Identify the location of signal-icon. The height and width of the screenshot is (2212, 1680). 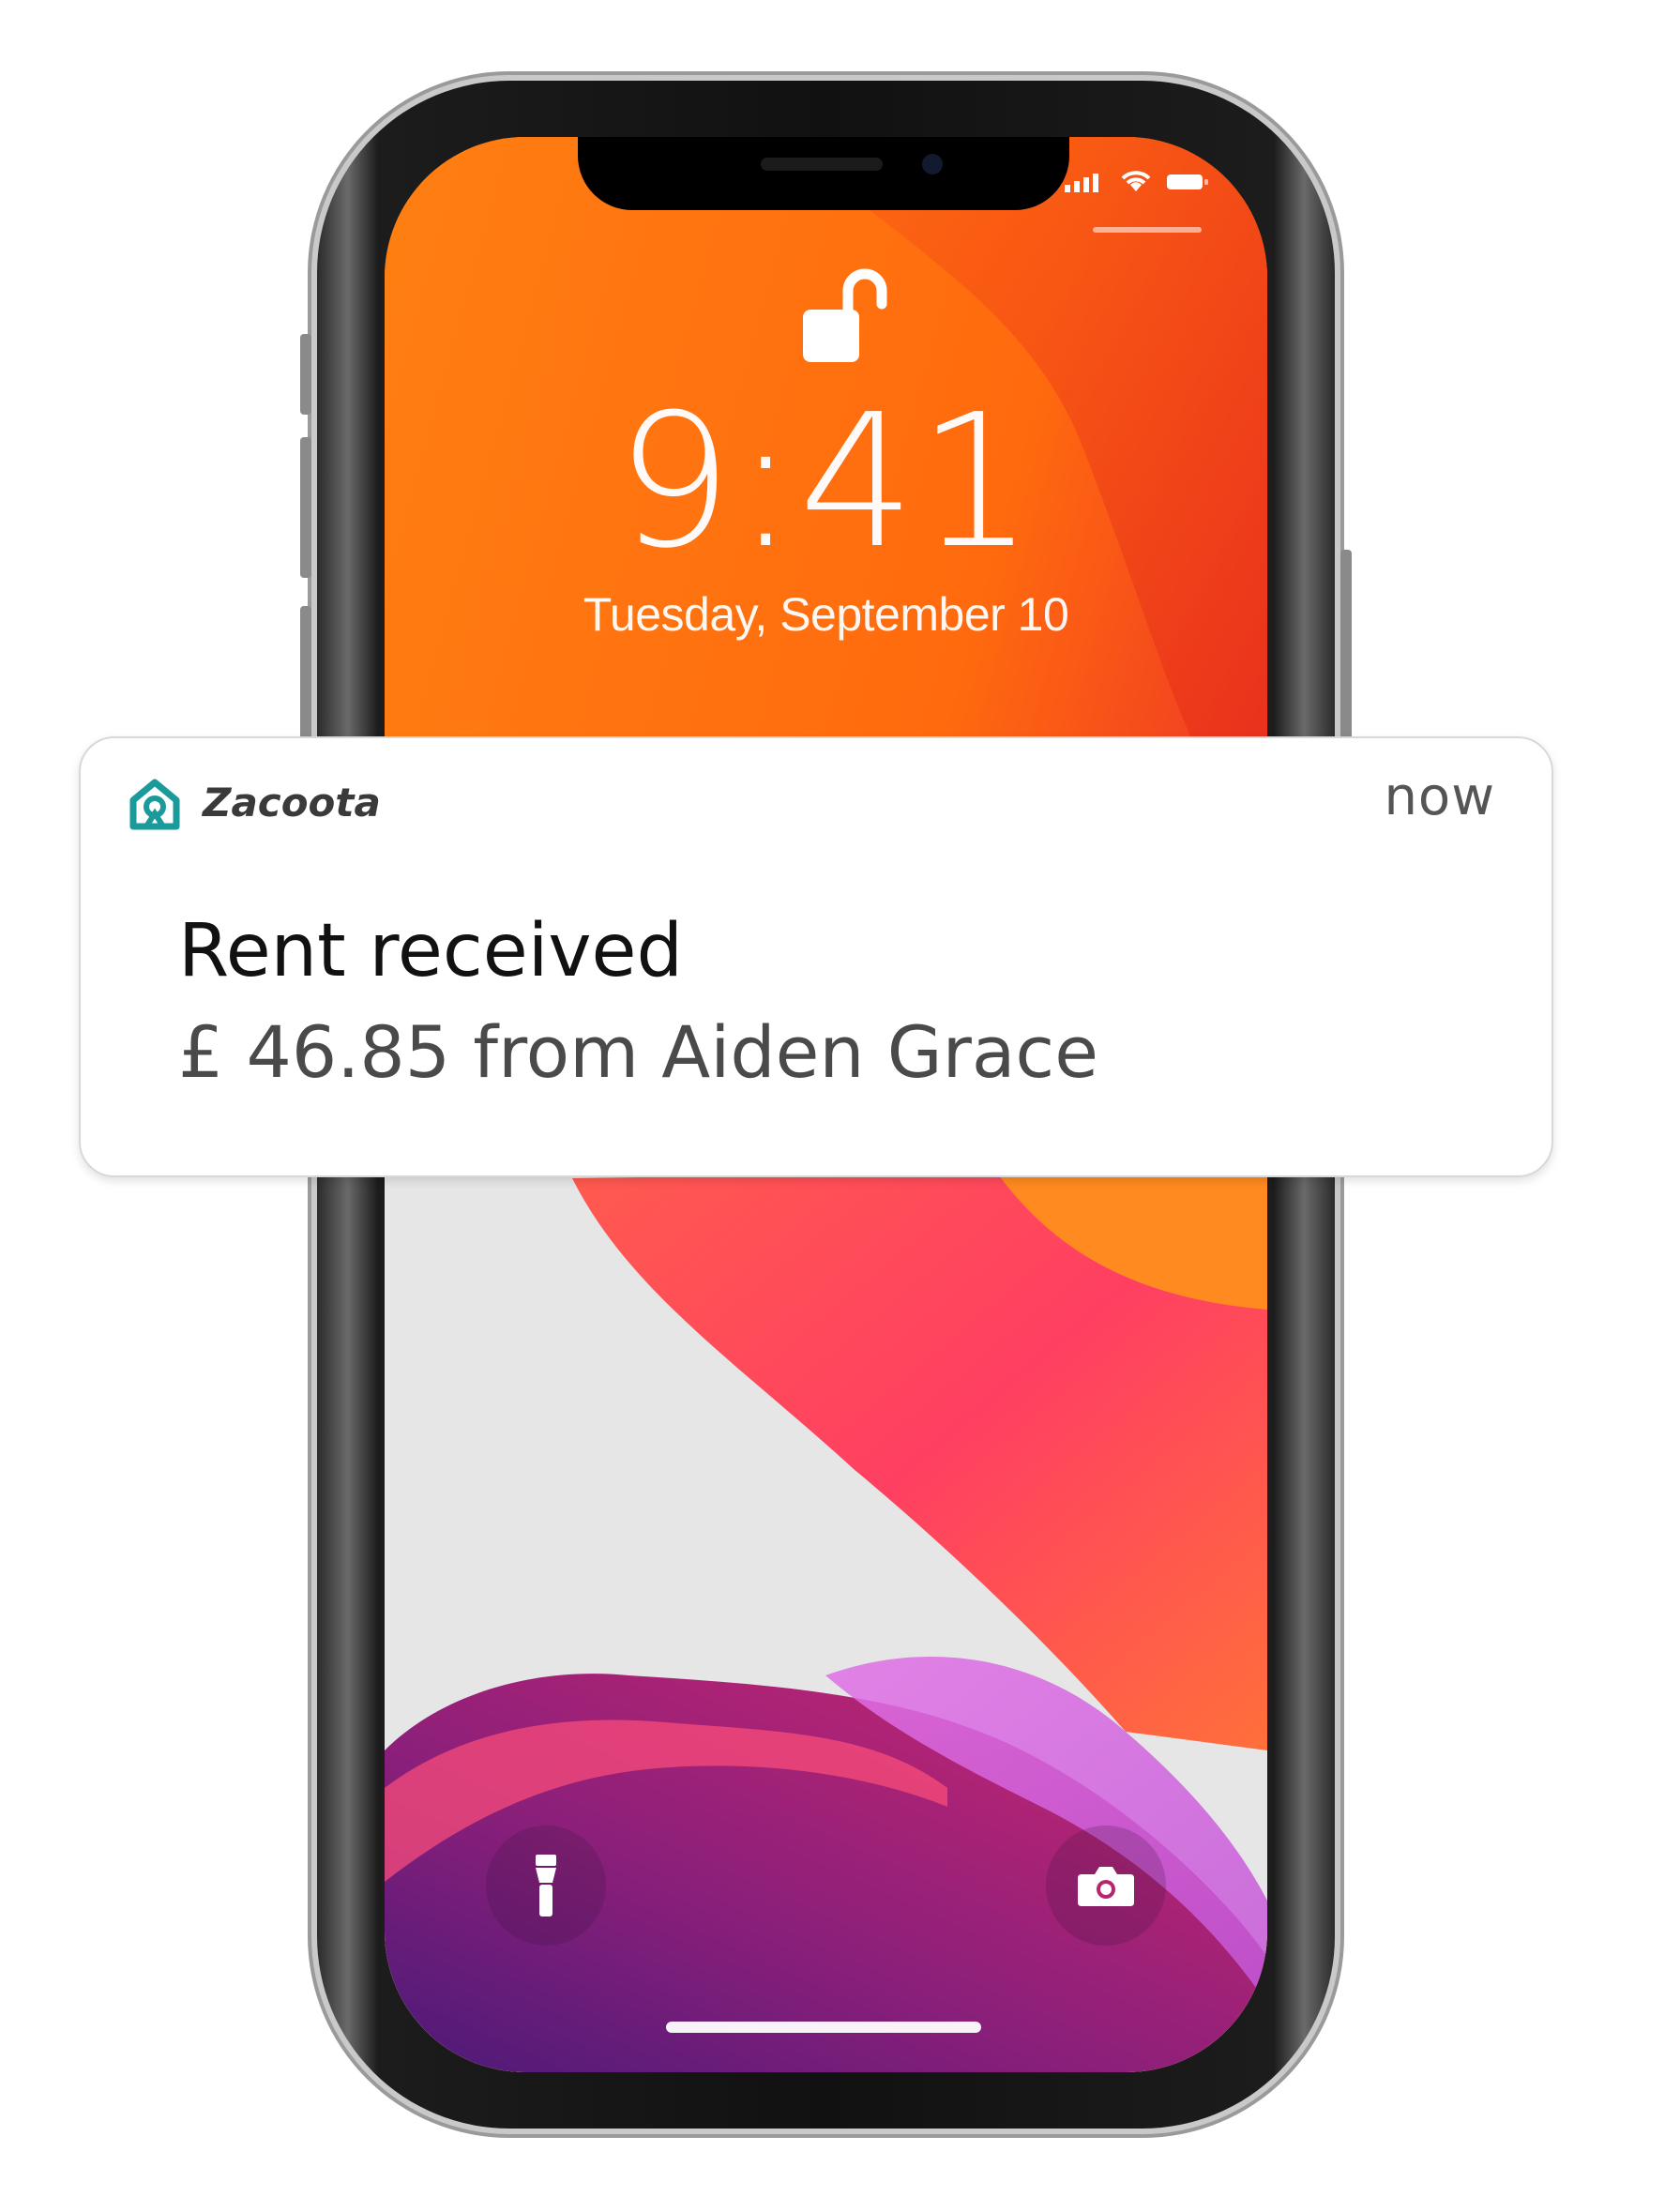
(1081, 183).